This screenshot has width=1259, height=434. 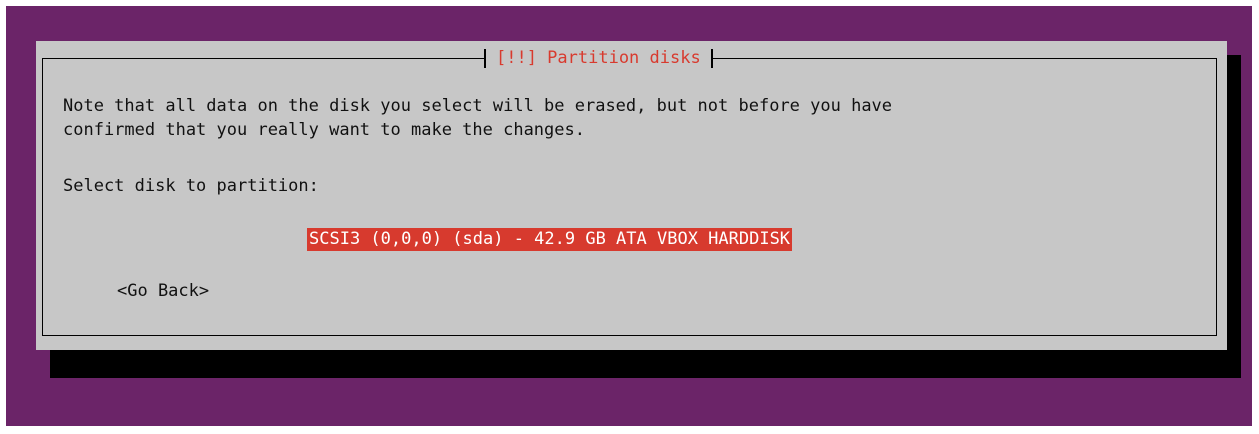 I want to click on go-back-button: <Go Back>, so click(x=163, y=291).